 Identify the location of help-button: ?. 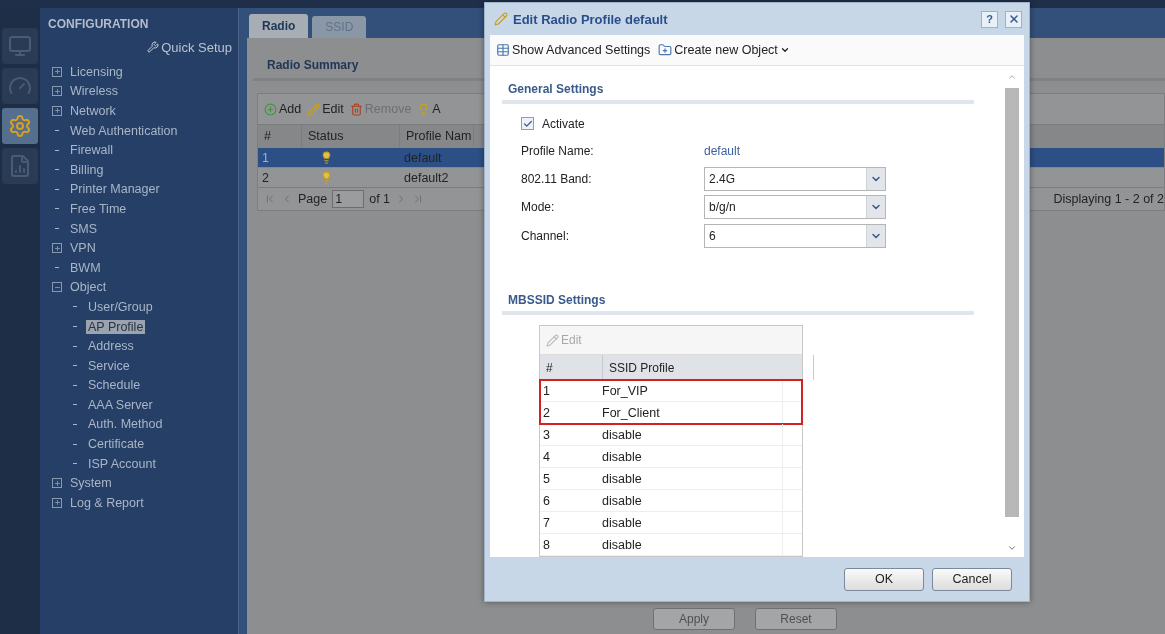
(989, 19).